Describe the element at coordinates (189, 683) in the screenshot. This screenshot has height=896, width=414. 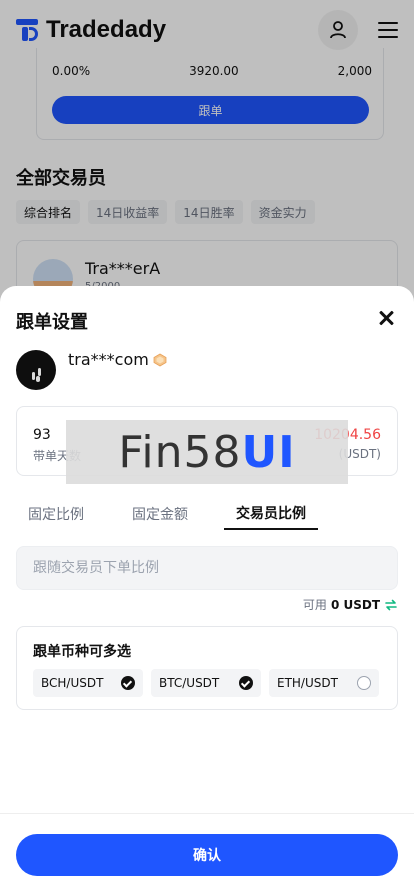
I see `coin-symbol: BTC/USDT` at that location.